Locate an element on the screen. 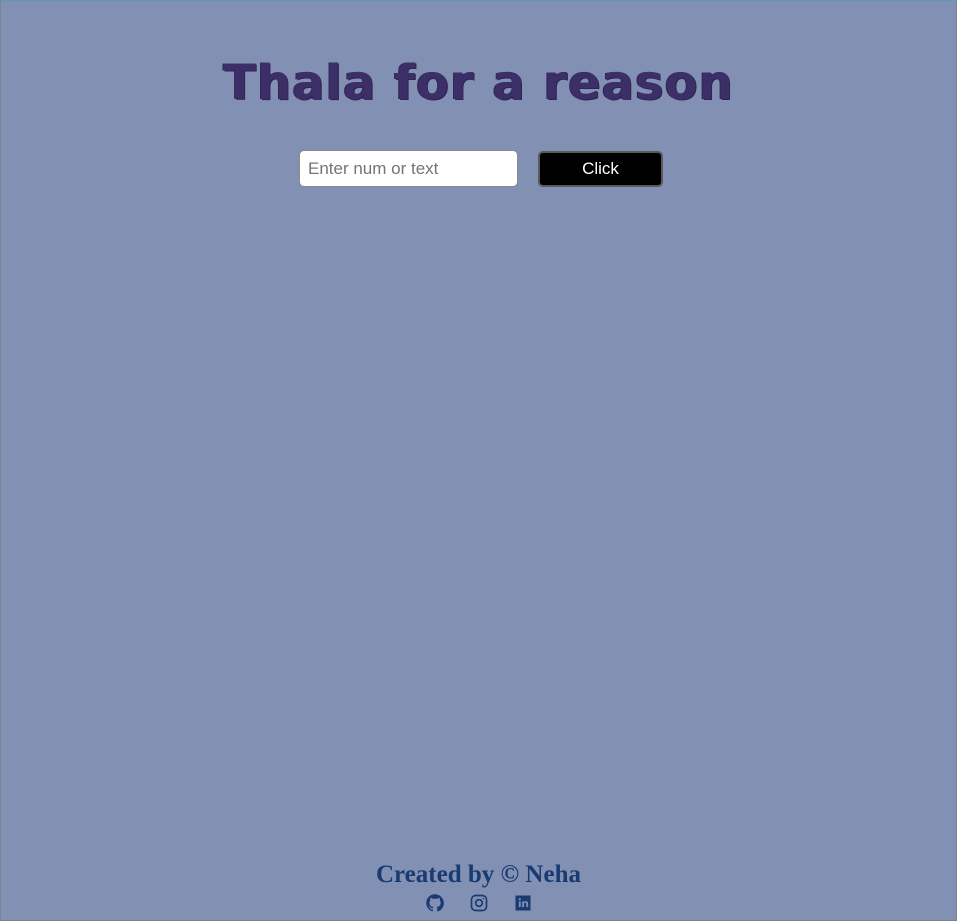 The width and height of the screenshot is (957, 921). input-row: Click is located at coordinates (481, 168).